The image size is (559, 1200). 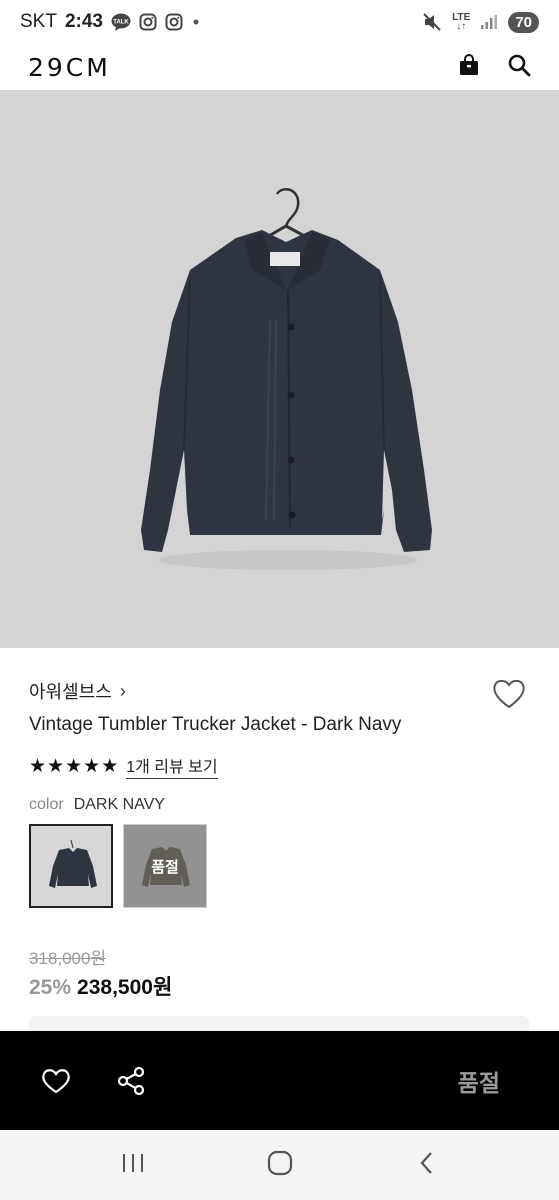 What do you see at coordinates (46, 804) in the screenshot?
I see `color-label: color` at bounding box center [46, 804].